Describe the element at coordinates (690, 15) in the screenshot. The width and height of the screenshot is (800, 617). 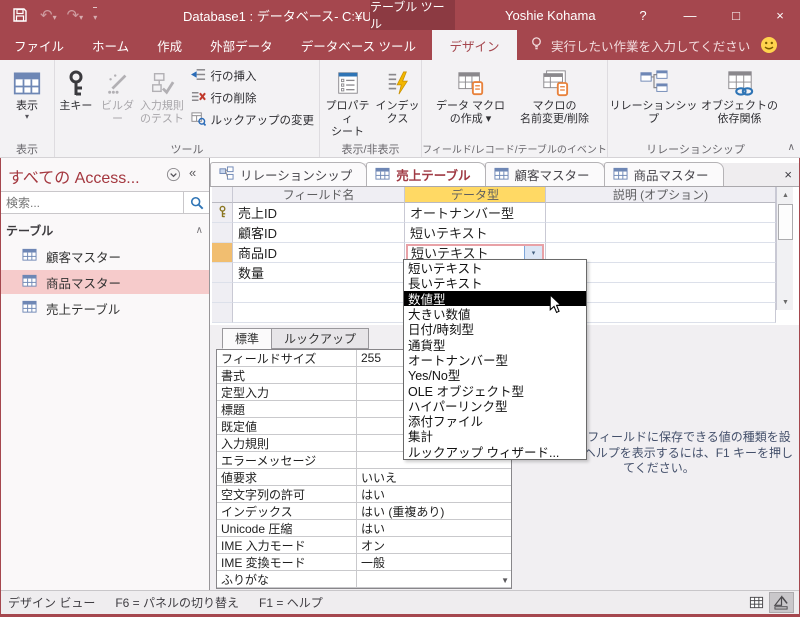
I see `minimize-button: —` at that location.